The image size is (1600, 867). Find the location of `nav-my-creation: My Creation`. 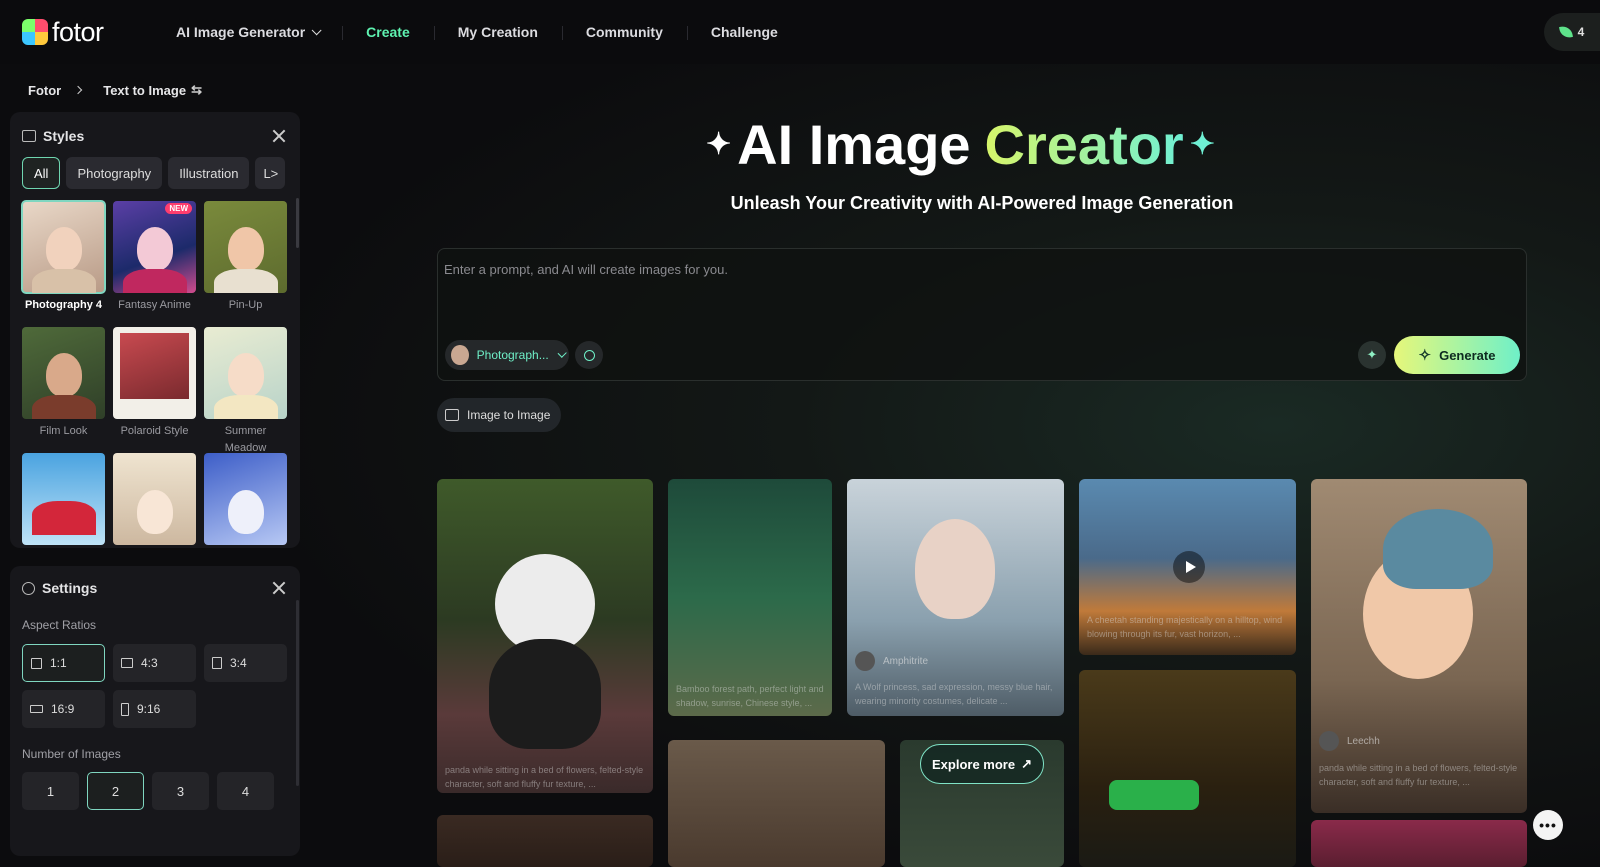

nav-my-creation: My Creation is located at coordinates (497, 32).